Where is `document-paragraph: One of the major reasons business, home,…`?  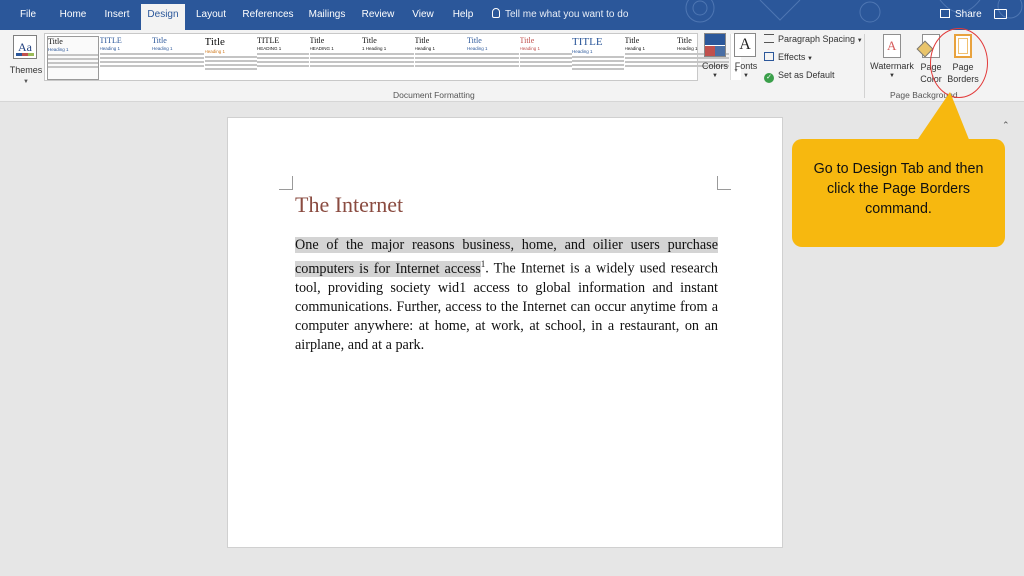
document-paragraph: One of the major reasons business, home,… is located at coordinates (506, 295).